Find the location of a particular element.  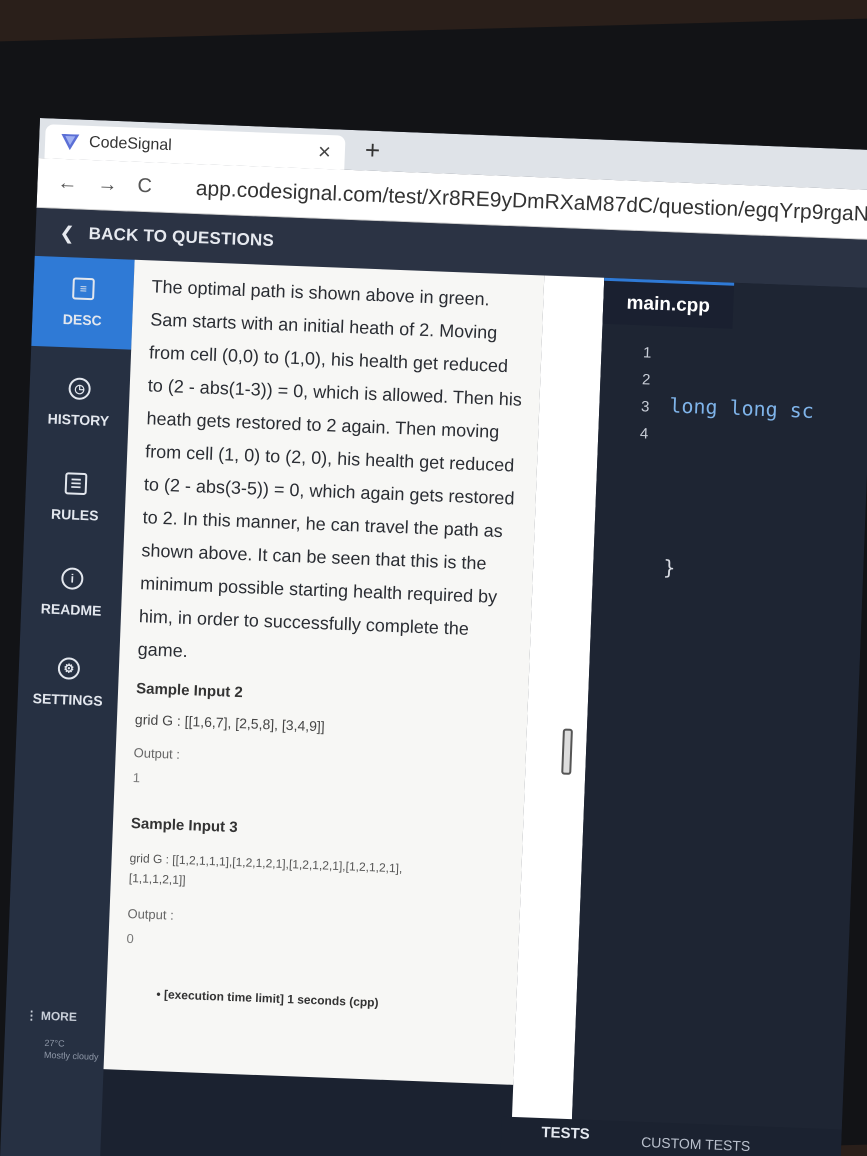

line-number: 4 is located at coordinates (644, 434).